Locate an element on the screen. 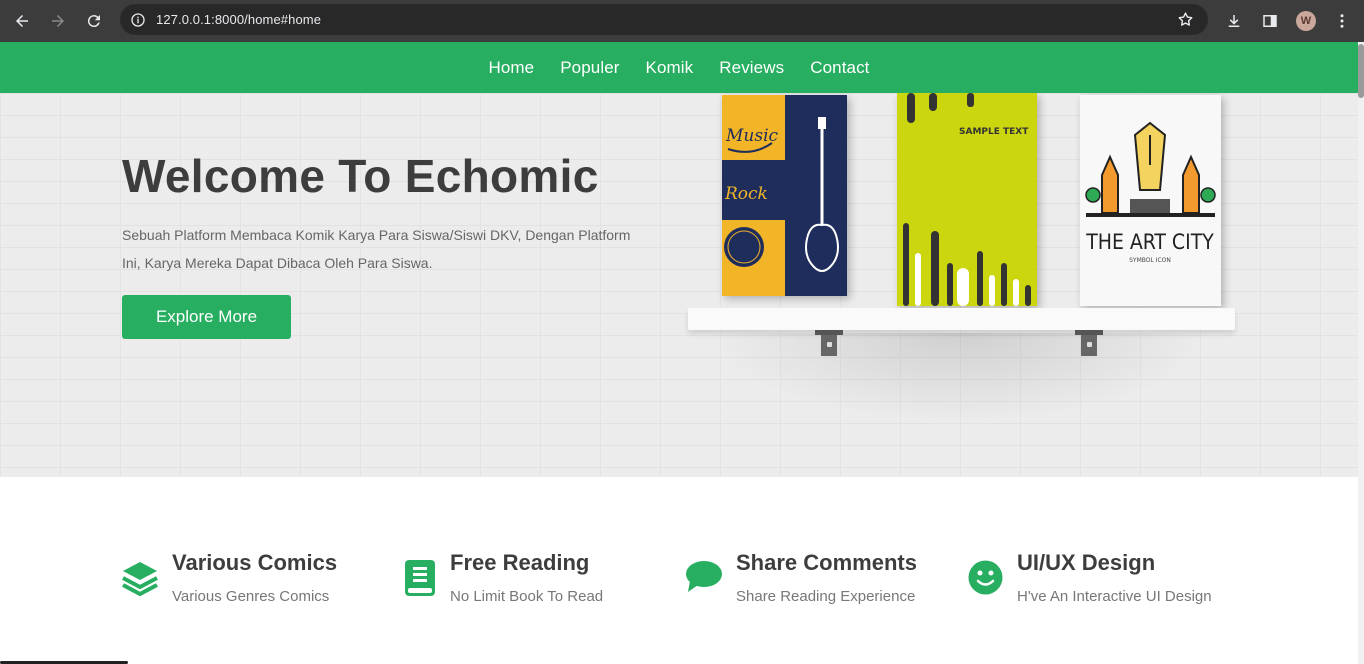 The image size is (1364, 664). nav-link-home: Home is located at coordinates (511, 68).